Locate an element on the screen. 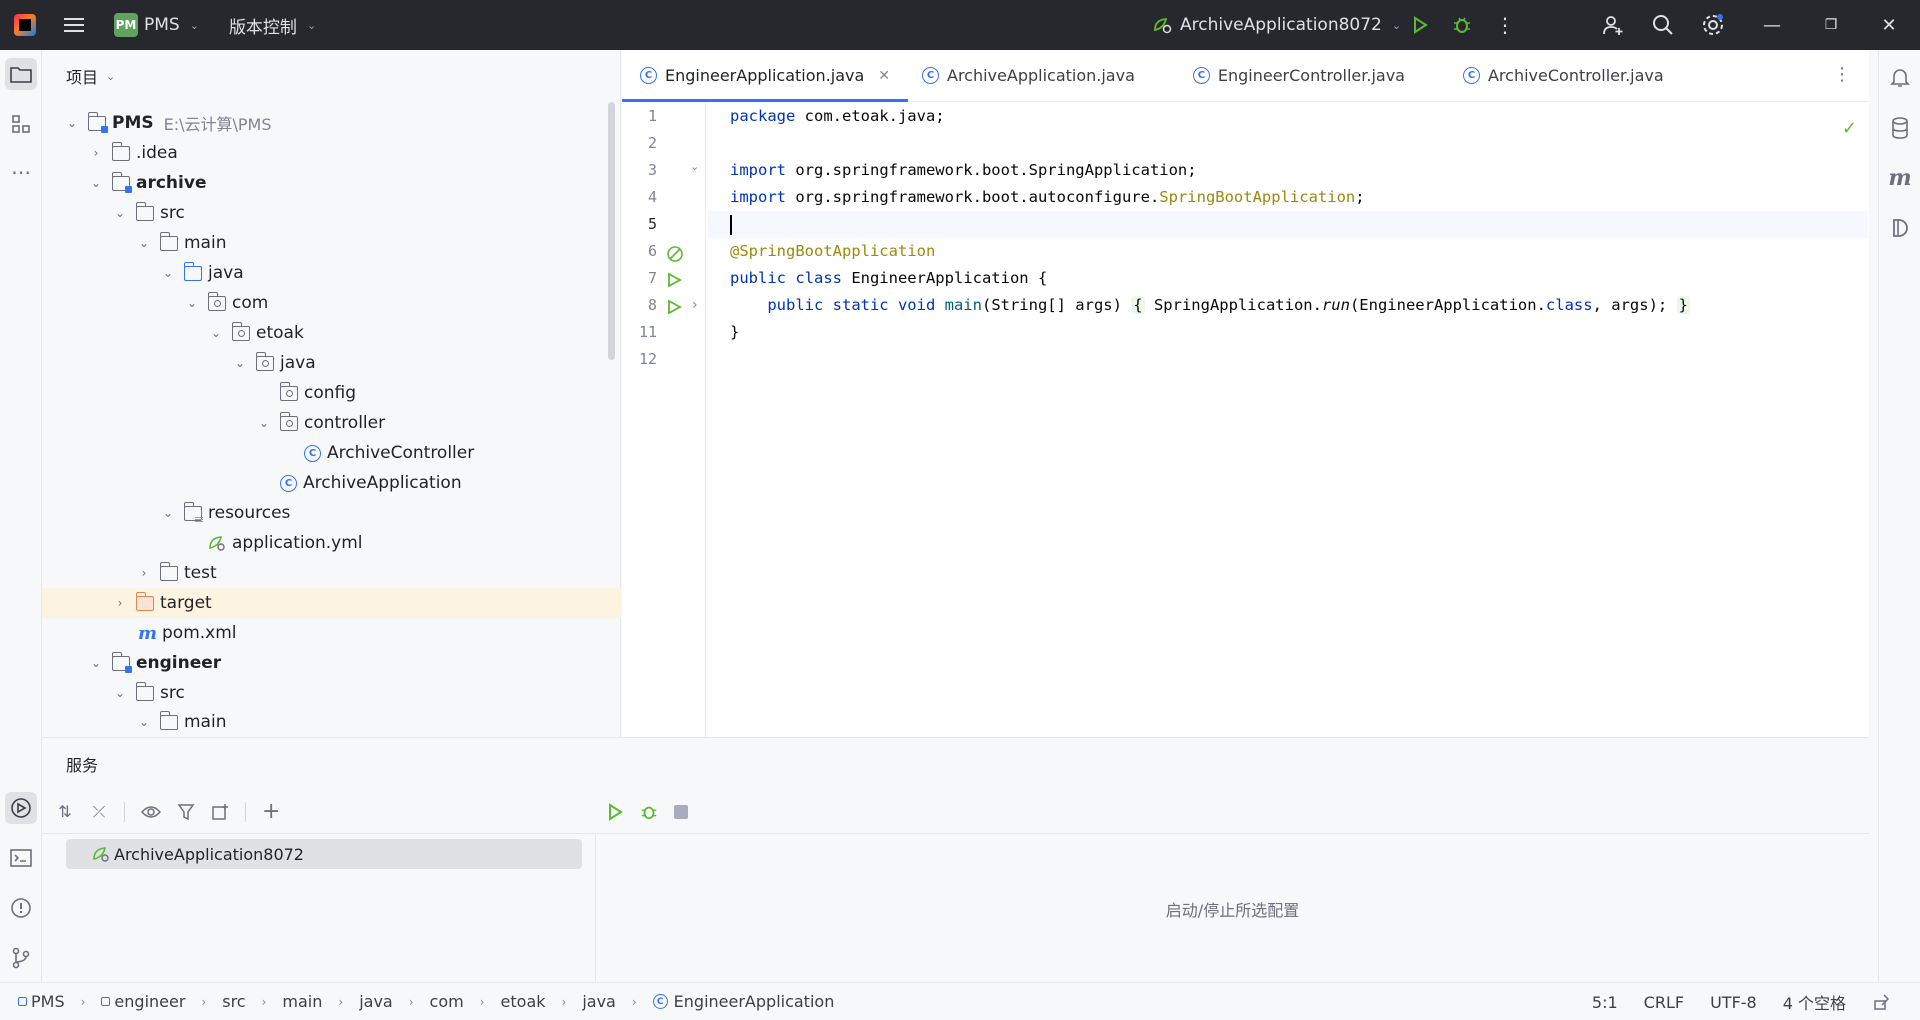 The width and height of the screenshot is (1920, 1020). tree-item-target: › target is located at coordinates (331, 603).